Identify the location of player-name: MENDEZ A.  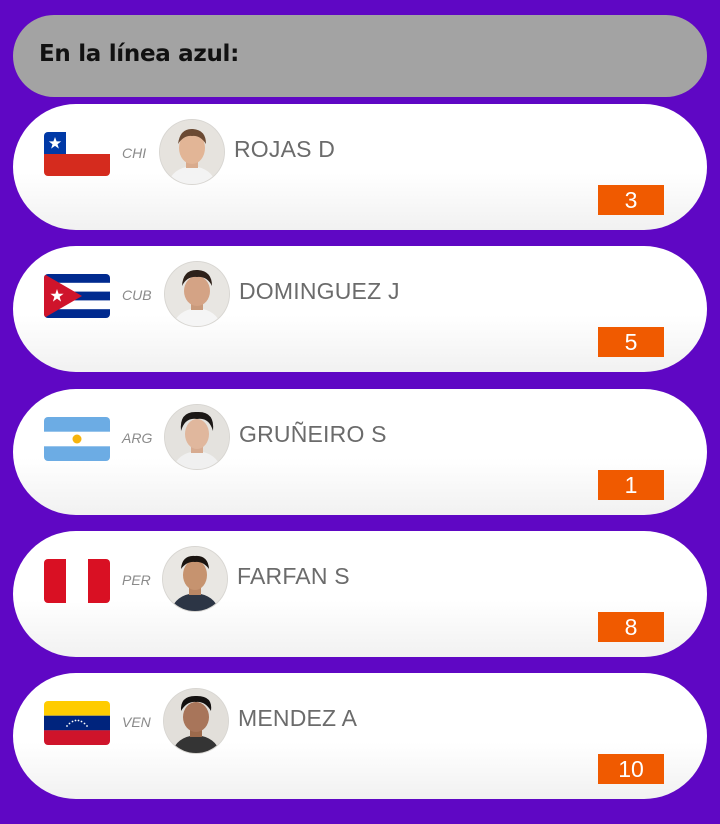
(298, 718).